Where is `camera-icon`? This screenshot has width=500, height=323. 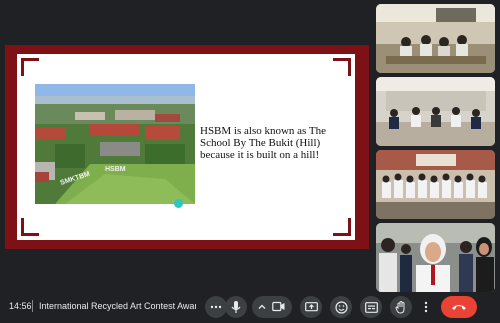
camera-icon is located at coordinates (278, 306).